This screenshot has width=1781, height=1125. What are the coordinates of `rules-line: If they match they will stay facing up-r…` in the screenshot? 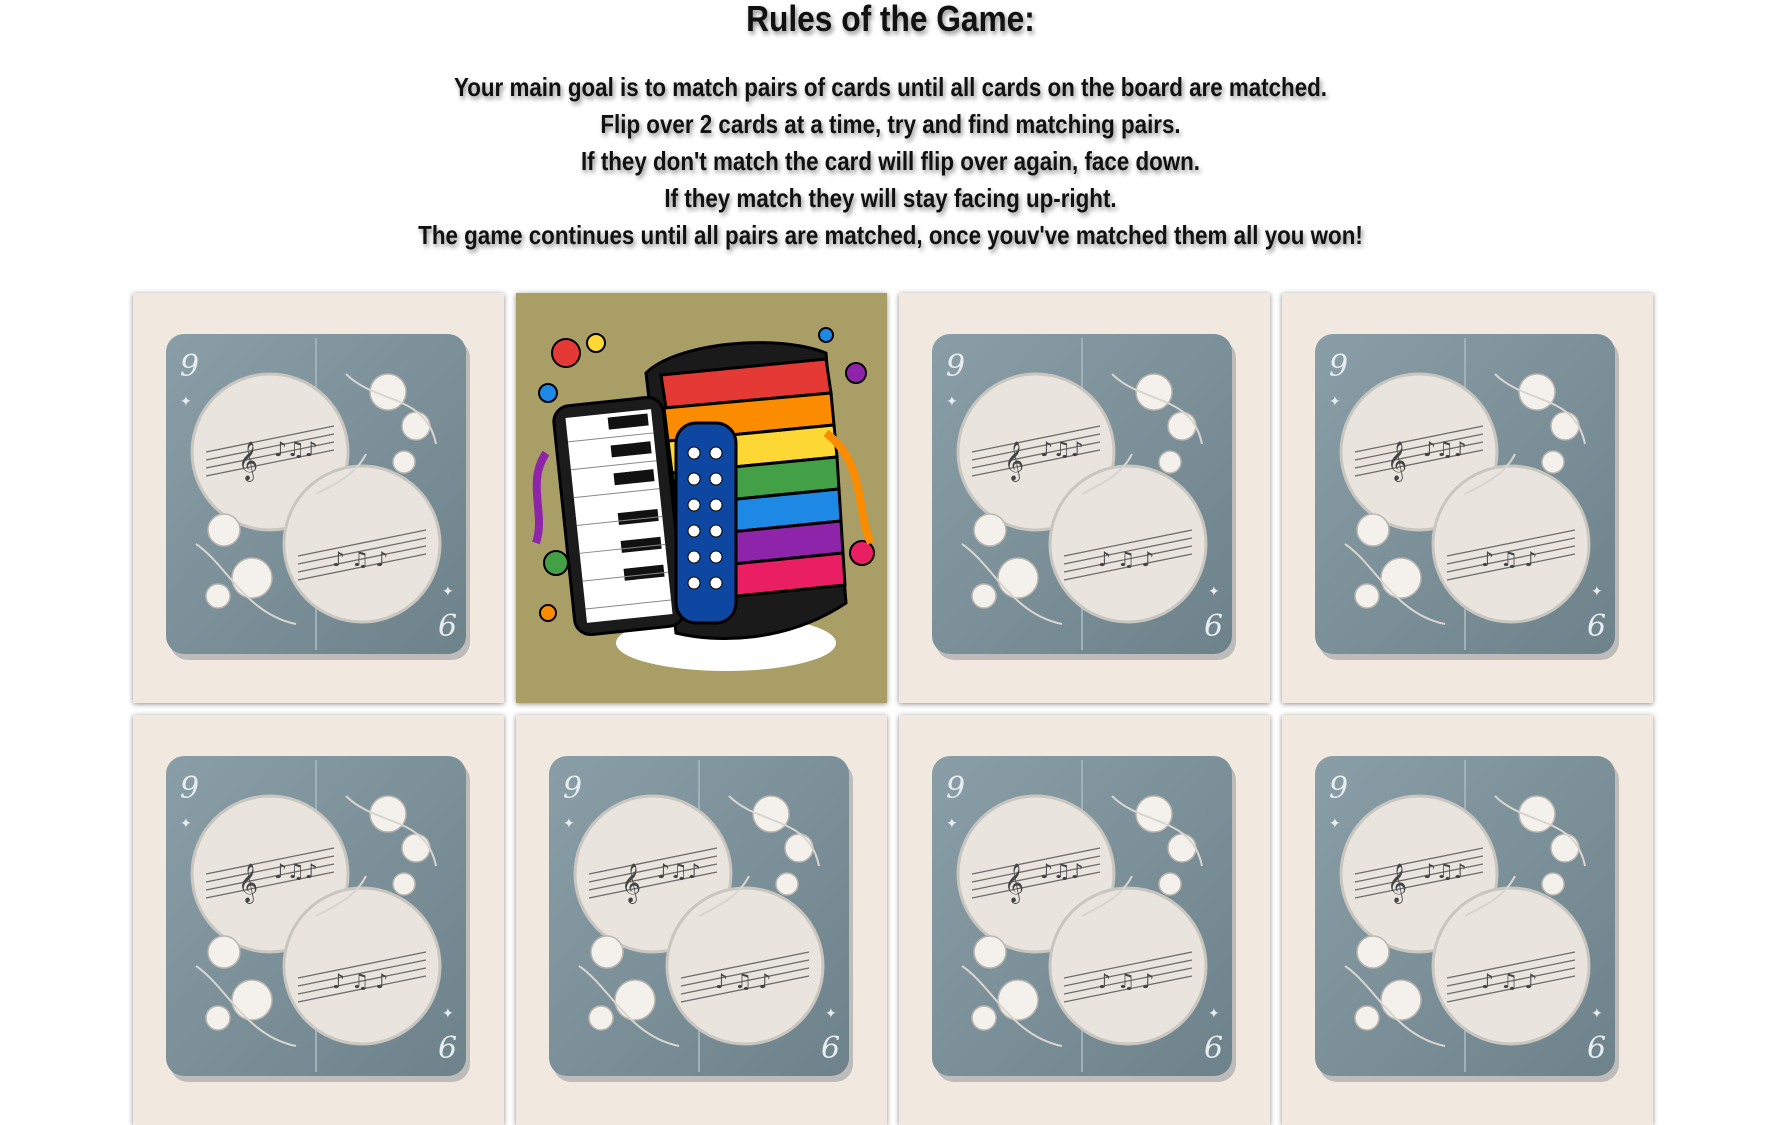 It's located at (890, 198).